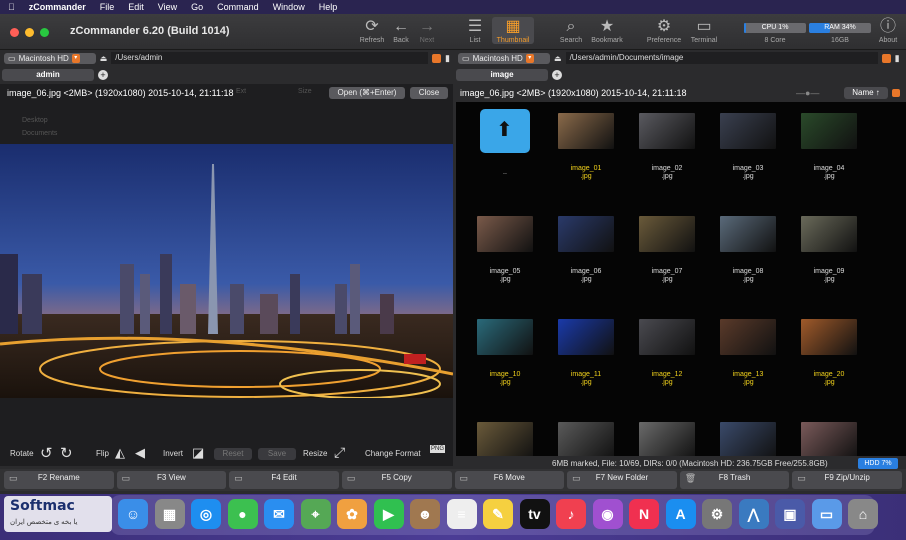 The image size is (906, 540). What do you see at coordinates (829, 145) in the screenshot?
I see `file-thumbnail: image_04 .jpg` at bounding box center [829, 145].